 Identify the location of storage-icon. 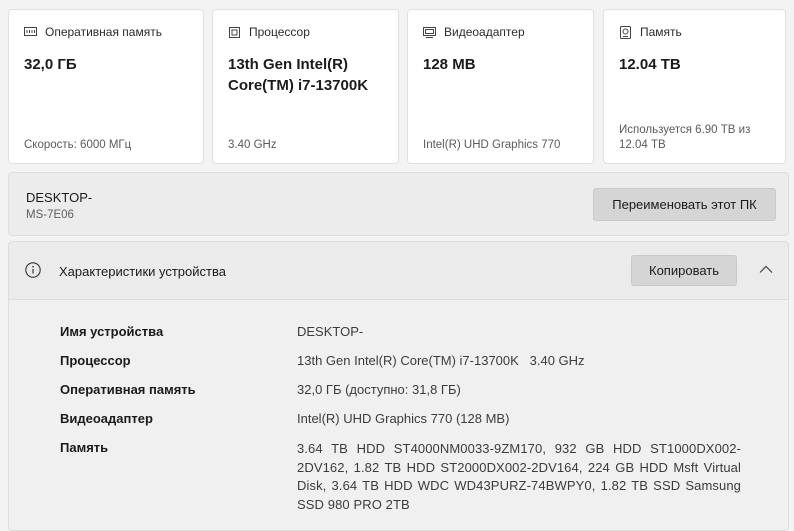
(625, 32).